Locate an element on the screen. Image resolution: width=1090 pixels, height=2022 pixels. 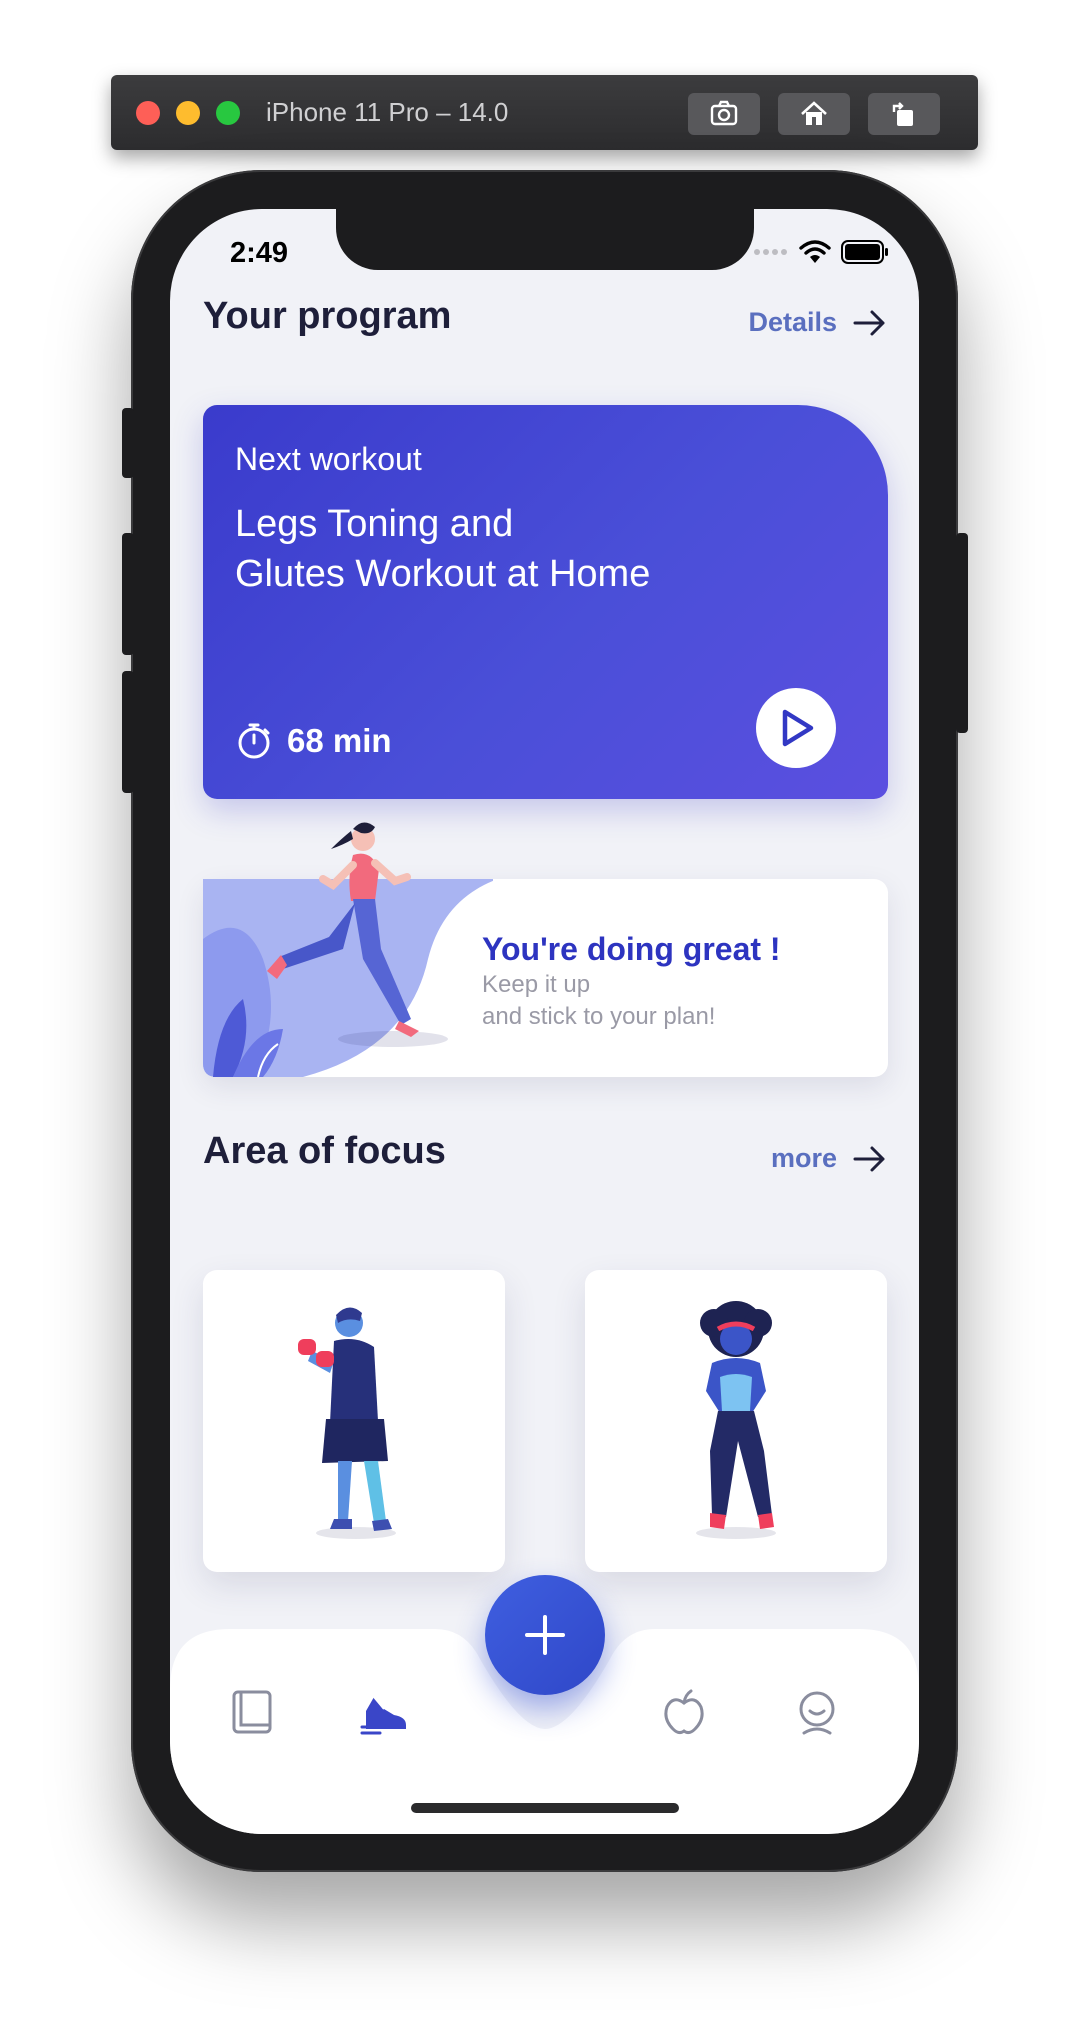
status-icons is located at coordinates (821, 252).